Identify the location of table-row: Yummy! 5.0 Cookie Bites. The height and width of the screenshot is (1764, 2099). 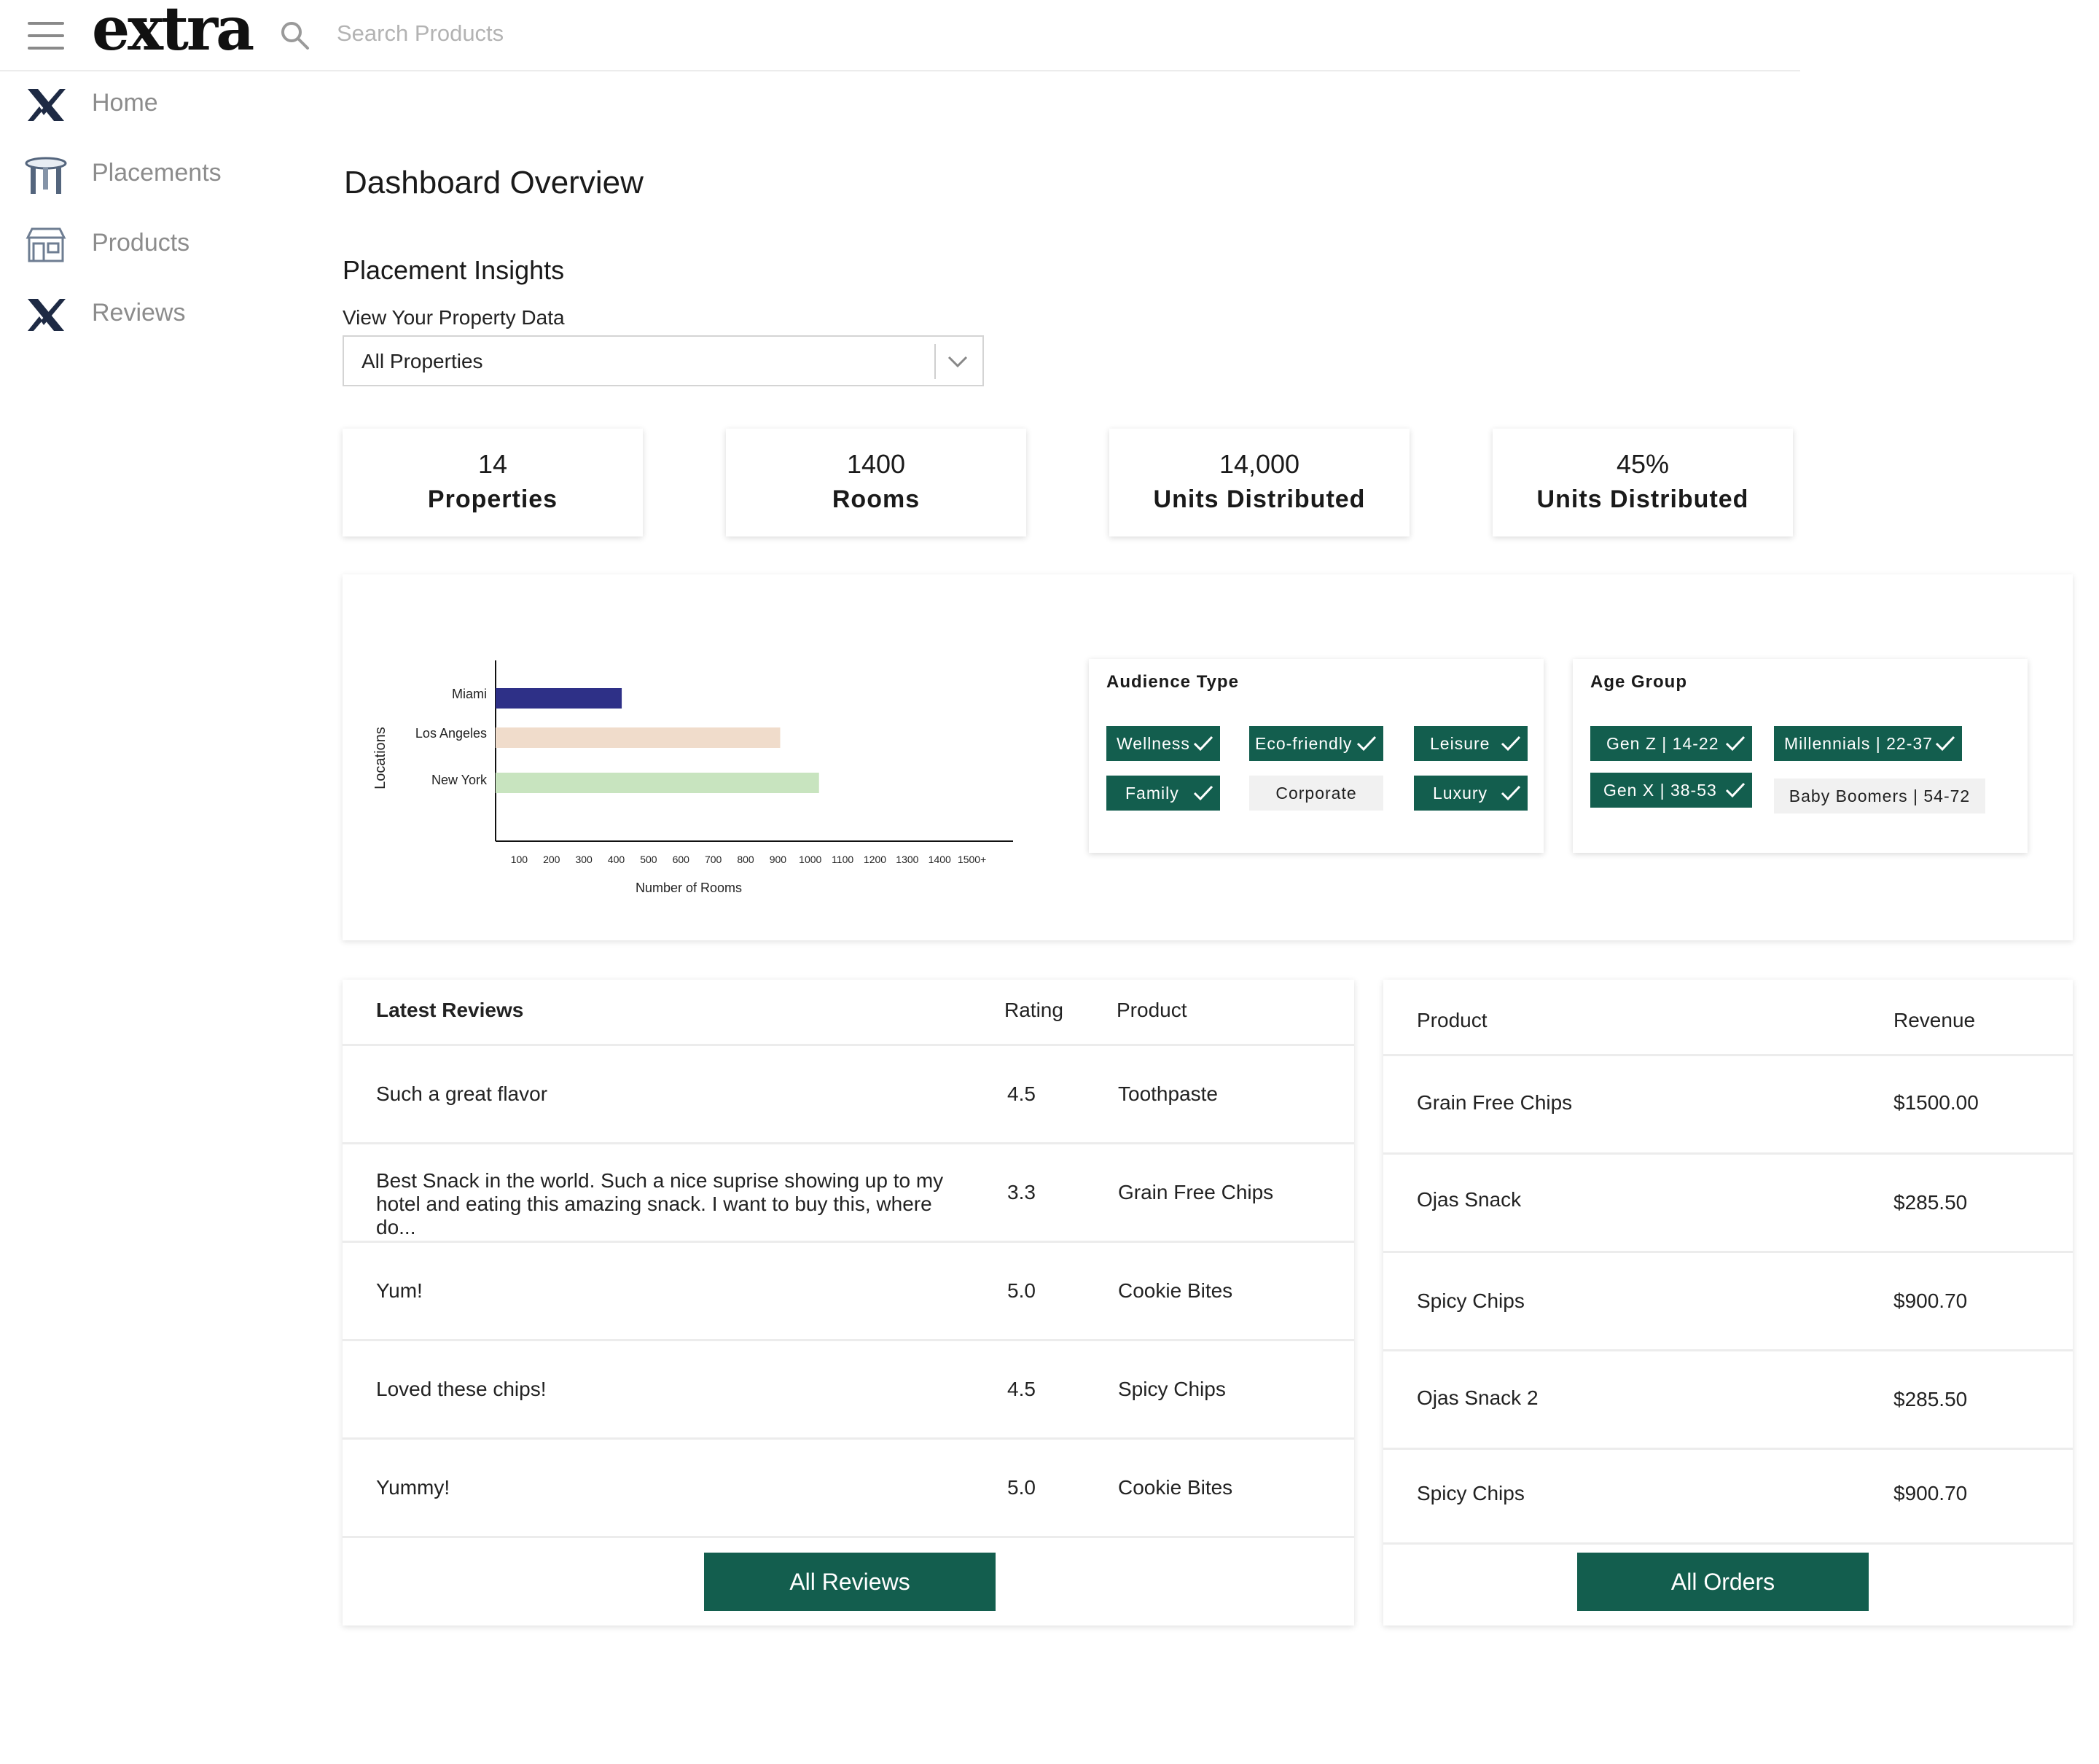
(848, 1488).